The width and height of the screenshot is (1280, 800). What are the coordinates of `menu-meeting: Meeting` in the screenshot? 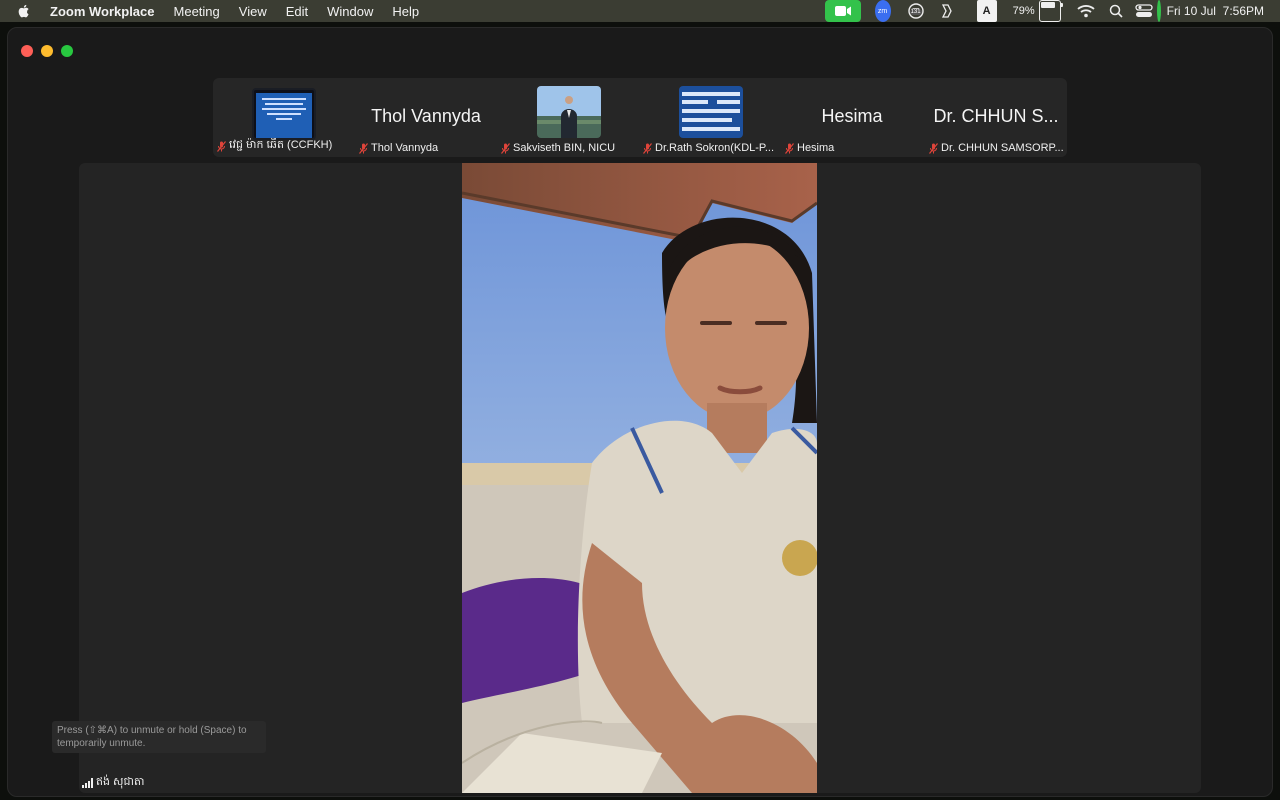 It's located at (197, 11).